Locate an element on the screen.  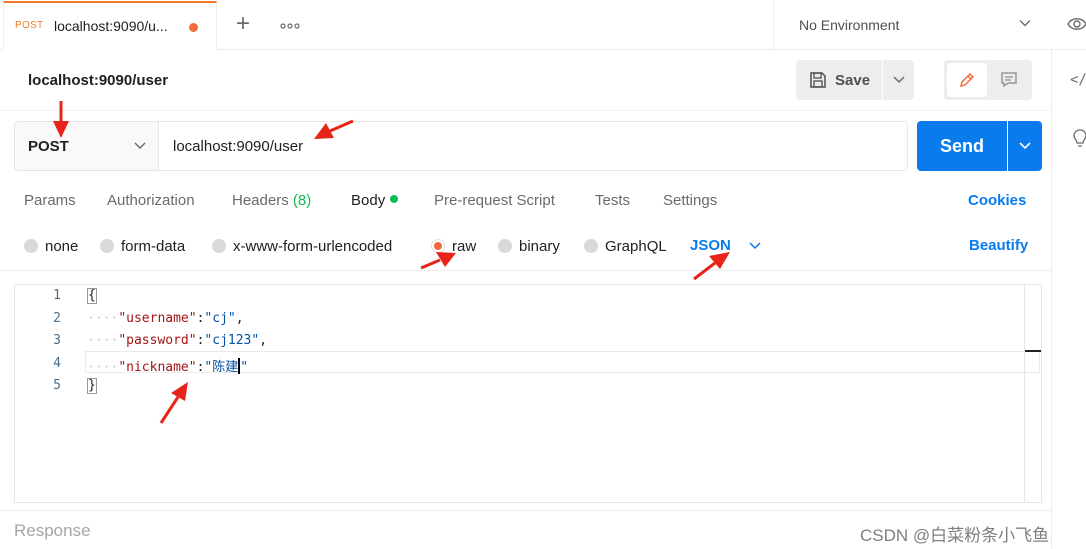
environment-label: No Environment is located at coordinates (849, 25).